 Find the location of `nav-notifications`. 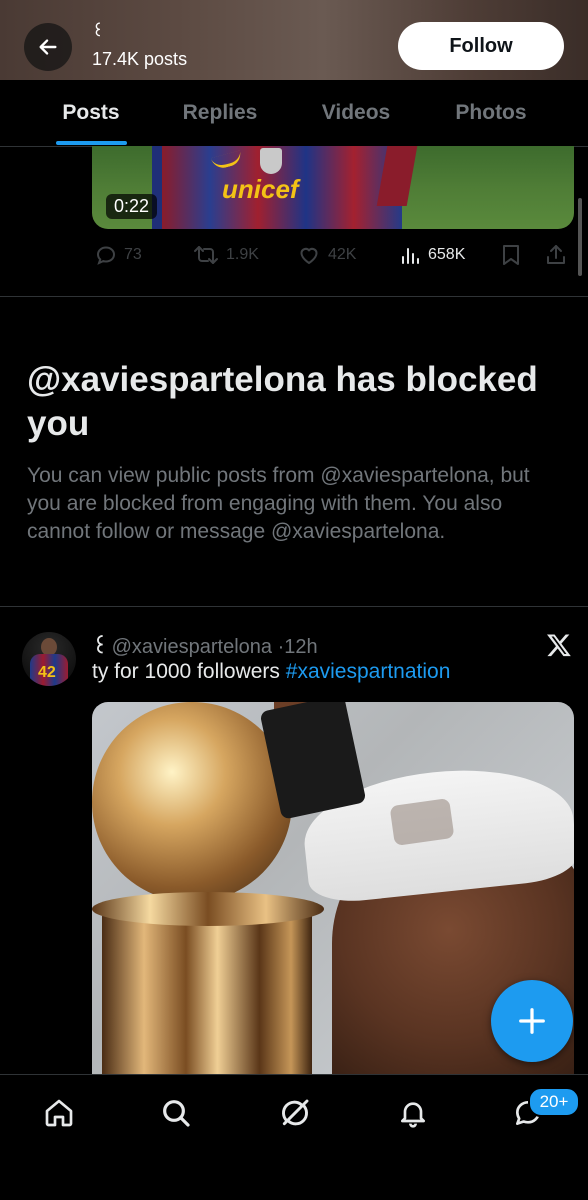

nav-notifications is located at coordinates (413, 1113).